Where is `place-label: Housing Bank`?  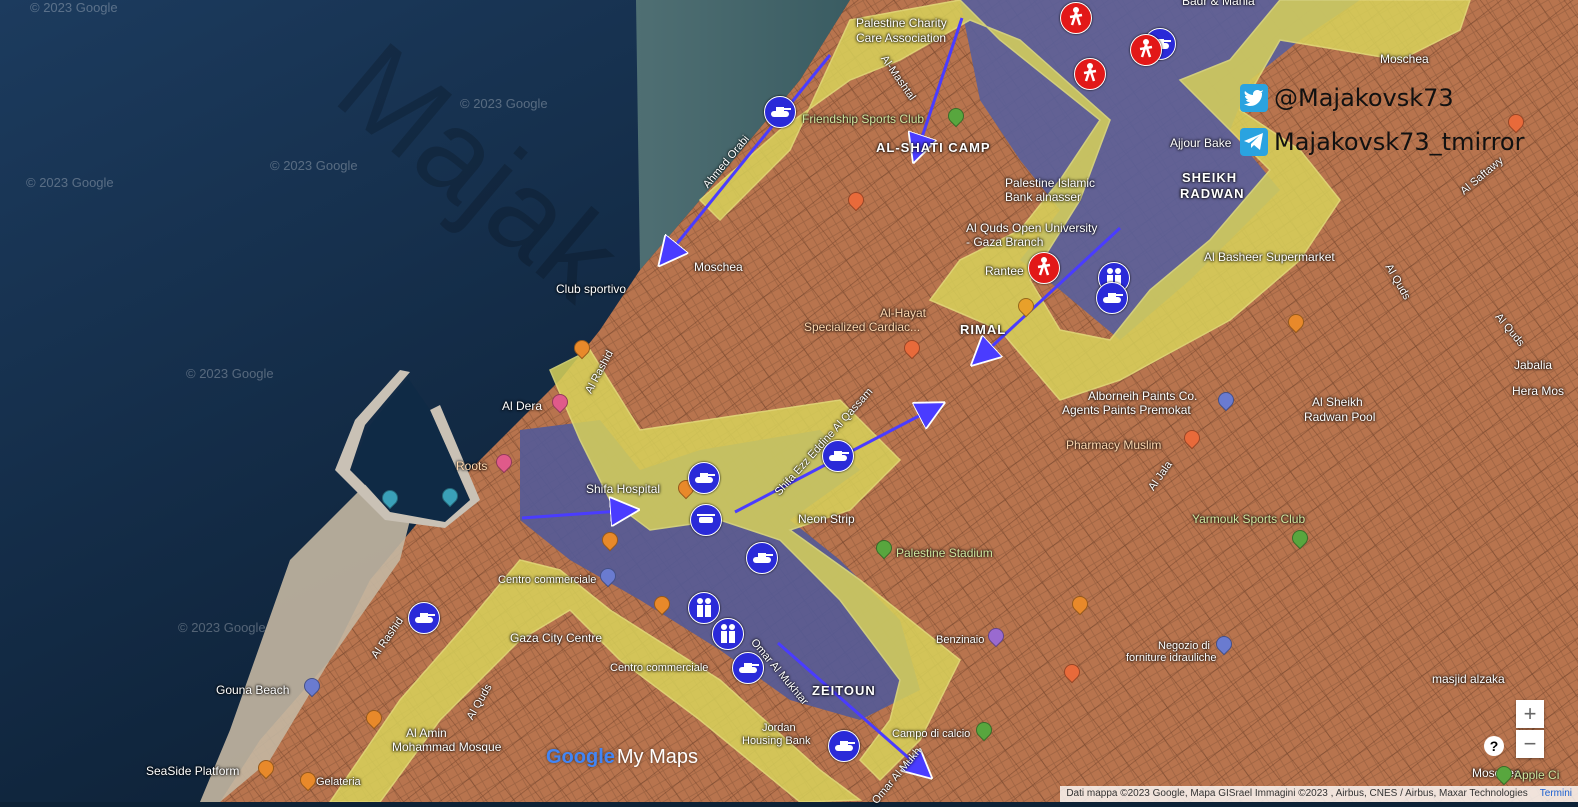 place-label: Housing Bank is located at coordinates (776, 741).